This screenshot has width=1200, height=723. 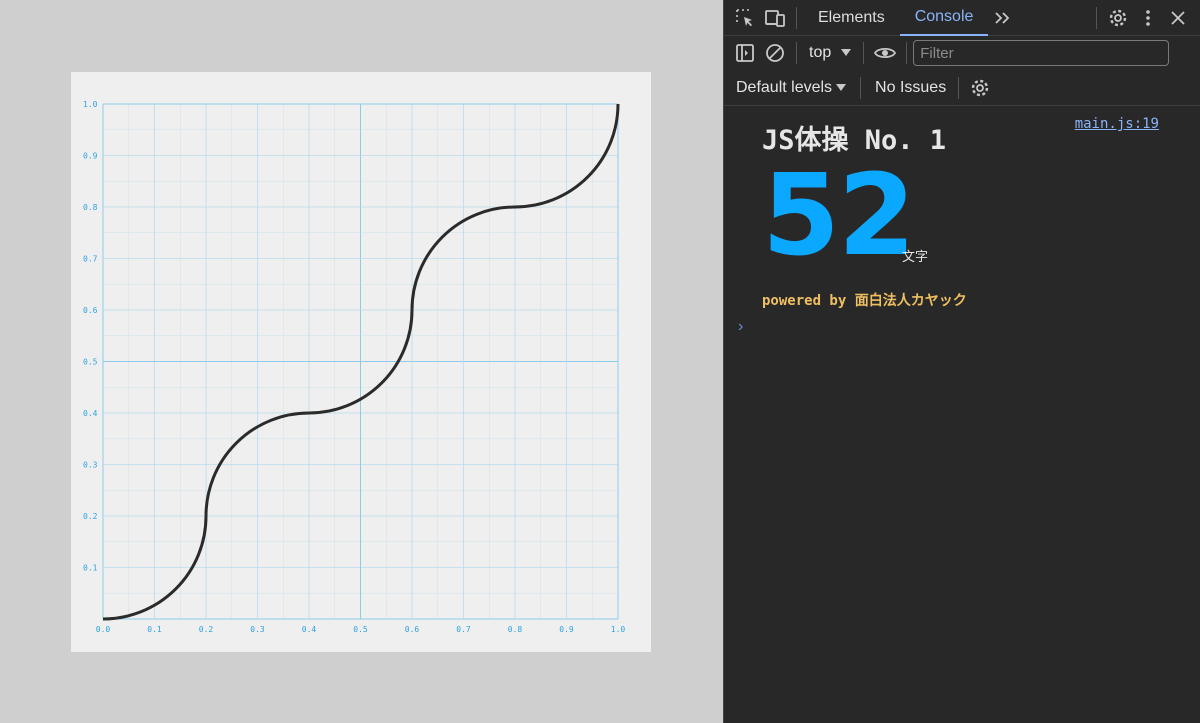 What do you see at coordinates (740, 327) in the screenshot?
I see `console-prompt-chevron-icon: ›` at bounding box center [740, 327].